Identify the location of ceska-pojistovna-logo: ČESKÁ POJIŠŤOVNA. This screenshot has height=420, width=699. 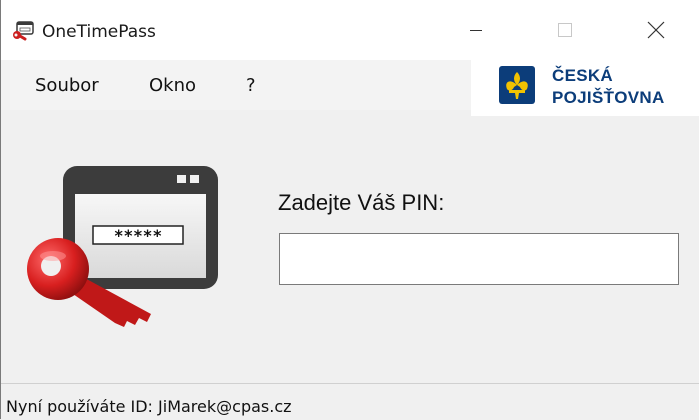
(585, 88).